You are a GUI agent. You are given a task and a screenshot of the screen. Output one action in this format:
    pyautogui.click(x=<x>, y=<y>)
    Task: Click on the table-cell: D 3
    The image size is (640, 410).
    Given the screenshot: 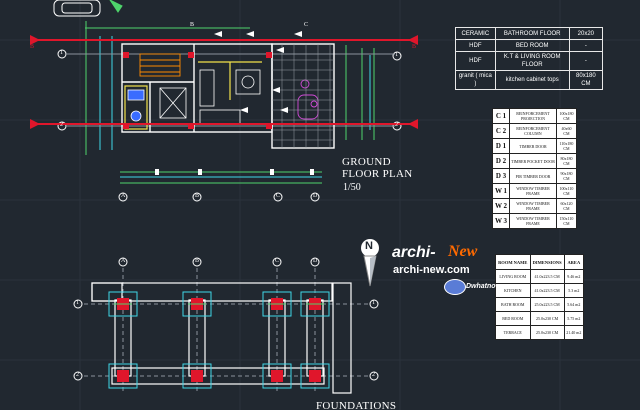 What is the action you would take?
    pyautogui.click(x=501, y=176)
    